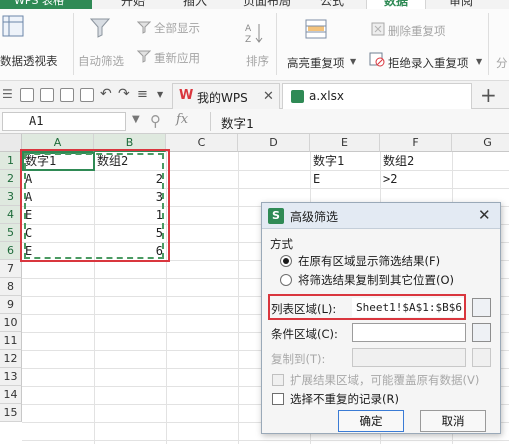 The image size is (509, 444). What do you see at coordinates (417, 31) in the screenshot?
I see `remove-duplicates-button: 删除重复项` at bounding box center [417, 31].